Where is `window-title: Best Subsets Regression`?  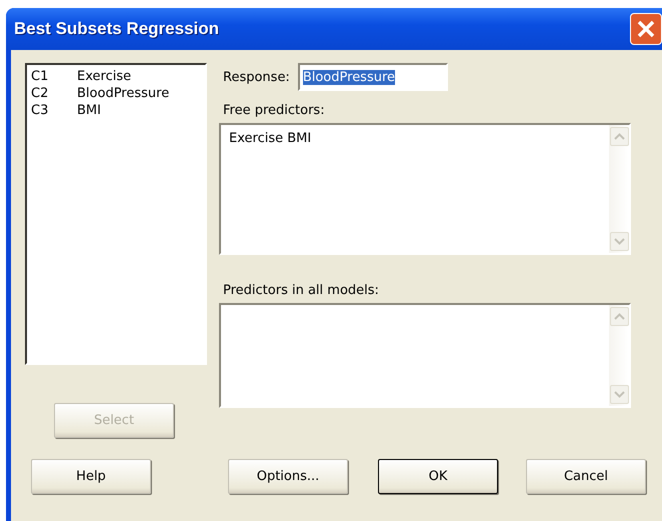 window-title: Best Subsets Regression is located at coordinates (117, 29).